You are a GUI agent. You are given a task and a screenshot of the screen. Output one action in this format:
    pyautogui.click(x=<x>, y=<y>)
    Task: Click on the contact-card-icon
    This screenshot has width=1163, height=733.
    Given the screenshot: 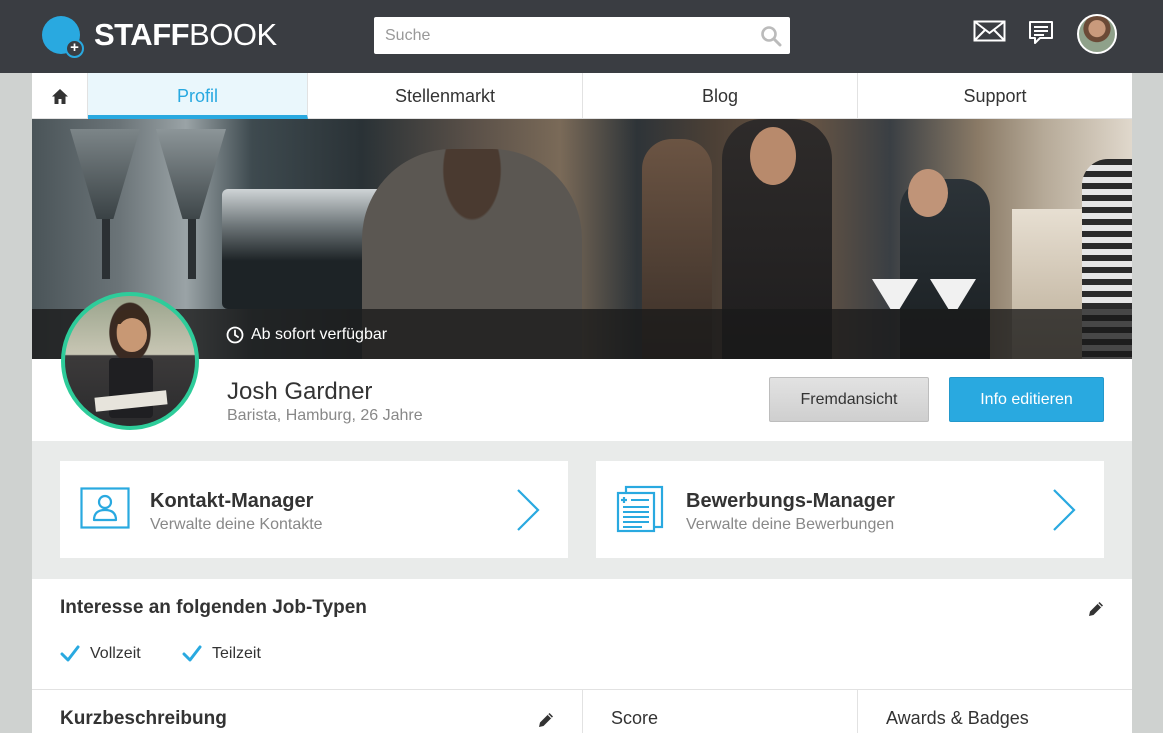 What is the action you would take?
    pyautogui.click(x=105, y=508)
    